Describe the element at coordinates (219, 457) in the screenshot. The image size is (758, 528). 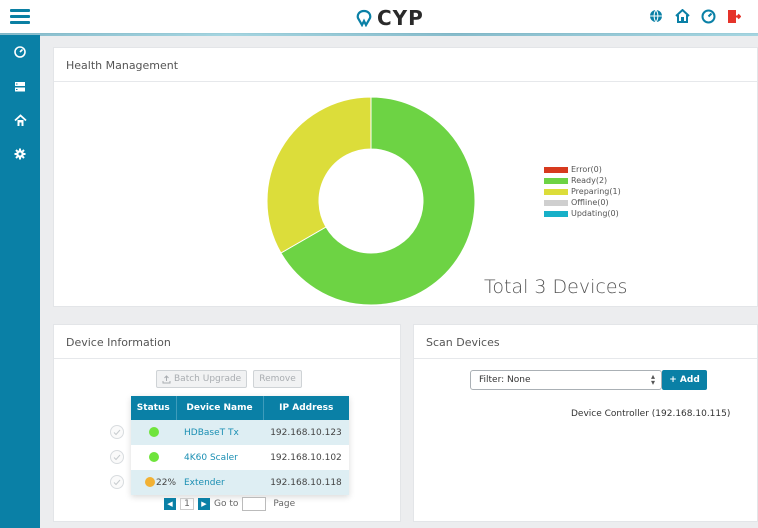
I see `device-name-link: 4K60 Scaler` at that location.